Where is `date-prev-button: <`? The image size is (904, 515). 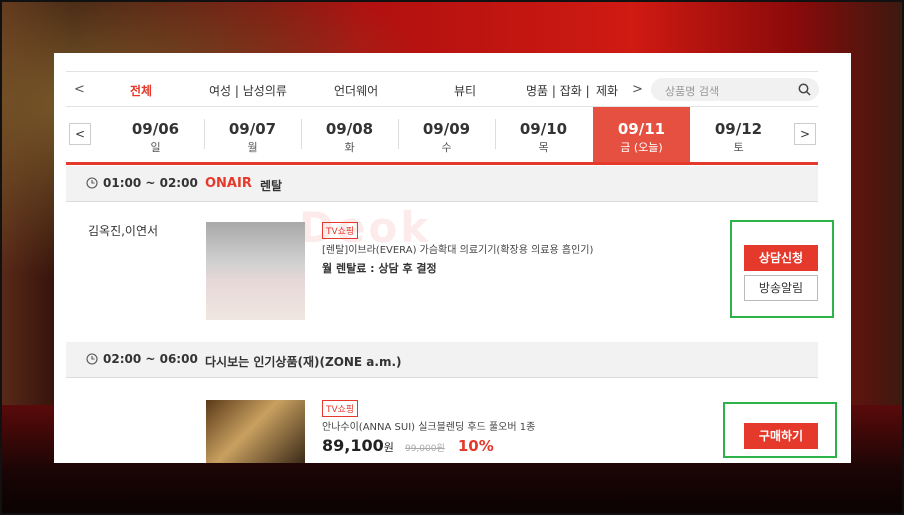 date-prev-button: < is located at coordinates (80, 134).